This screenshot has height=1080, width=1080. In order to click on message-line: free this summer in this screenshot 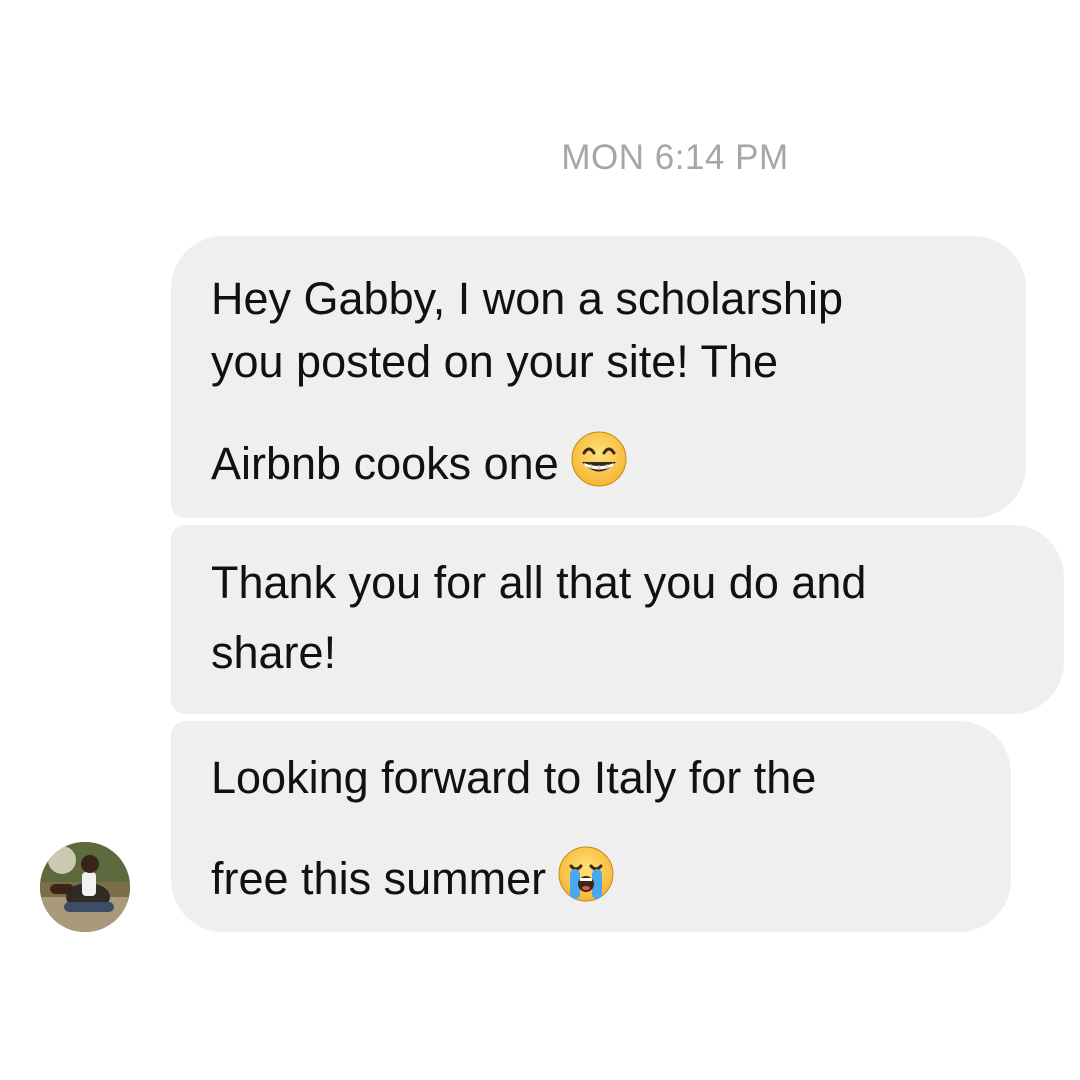, I will do `click(413, 874)`.